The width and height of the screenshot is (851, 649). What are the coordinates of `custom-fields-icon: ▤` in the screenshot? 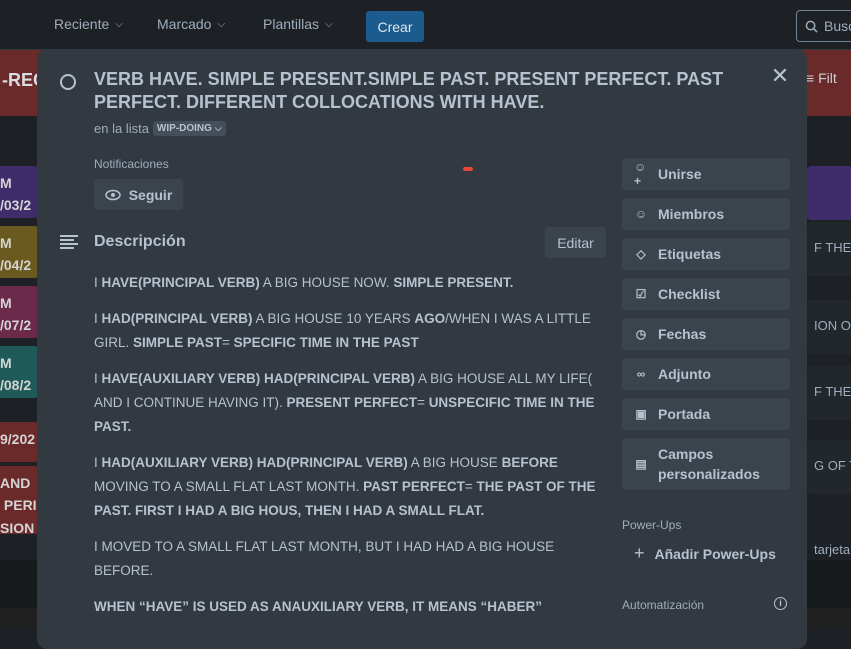 It's located at (641, 464).